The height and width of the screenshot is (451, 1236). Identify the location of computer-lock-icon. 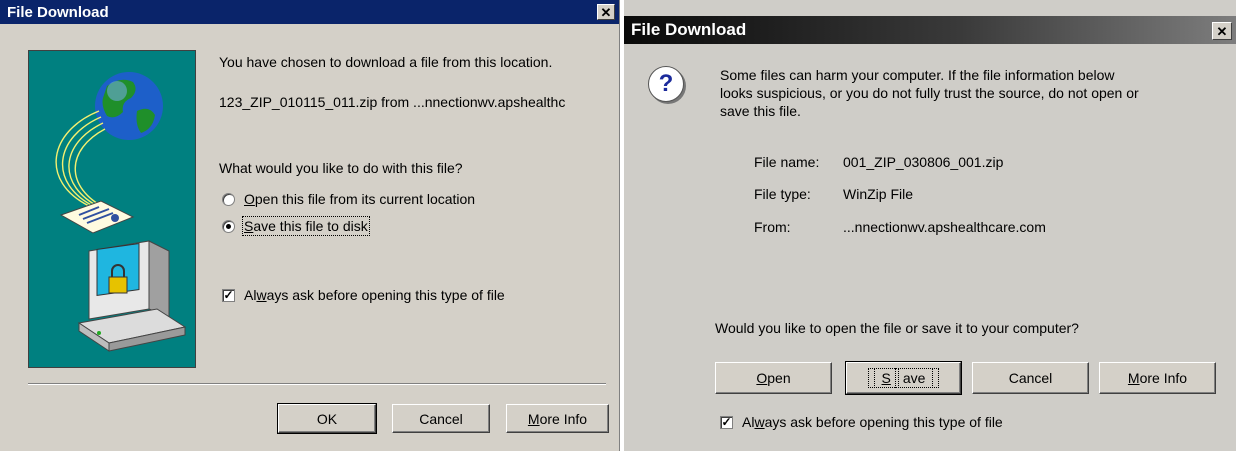
(132, 296).